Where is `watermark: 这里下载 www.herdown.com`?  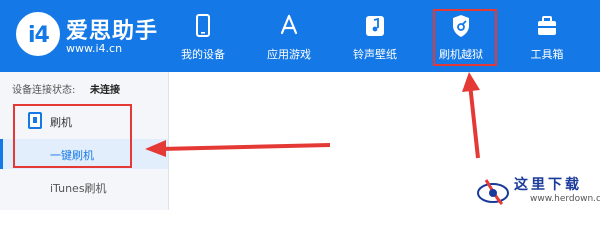 watermark: 这里下载 www.herdown.com is located at coordinates (536, 191).